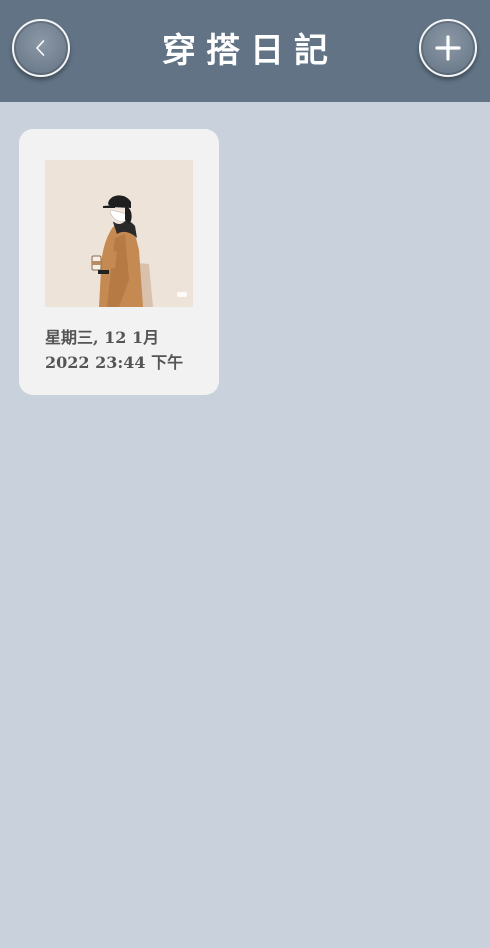  I want to click on back-button, so click(41, 48).